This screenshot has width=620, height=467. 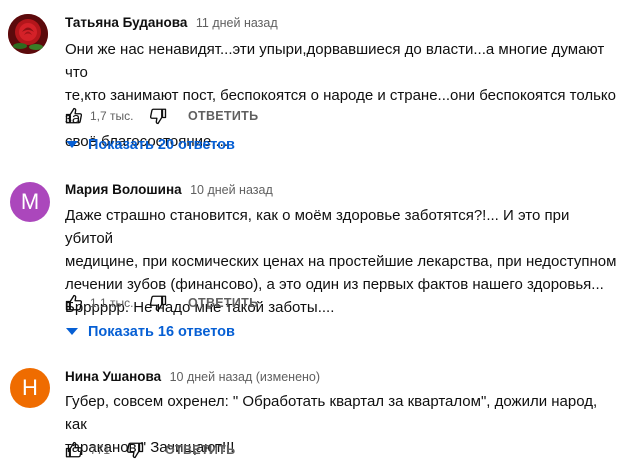 I want to click on like-count: 1,1 тыс., so click(x=112, y=303).